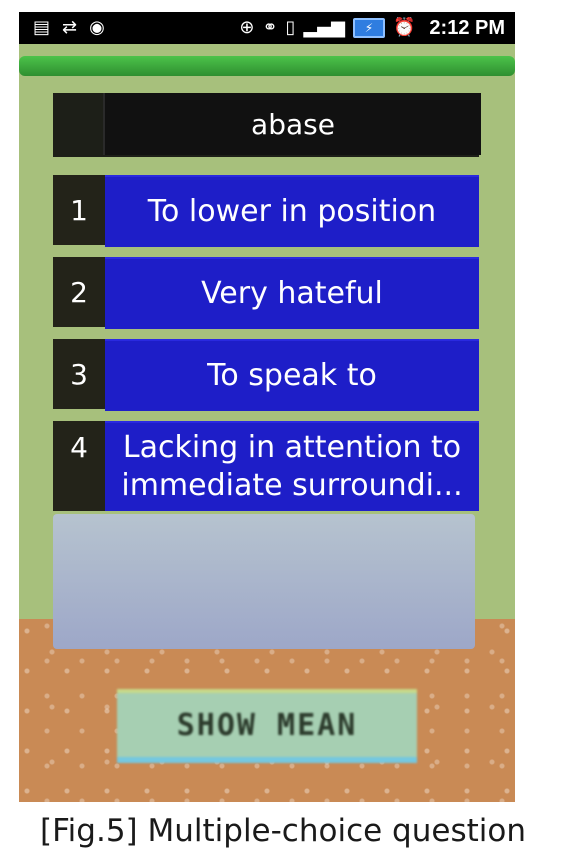 The height and width of the screenshot is (860, 566). I want to click on option-1: 1 To lower in position, so click(266, 211).